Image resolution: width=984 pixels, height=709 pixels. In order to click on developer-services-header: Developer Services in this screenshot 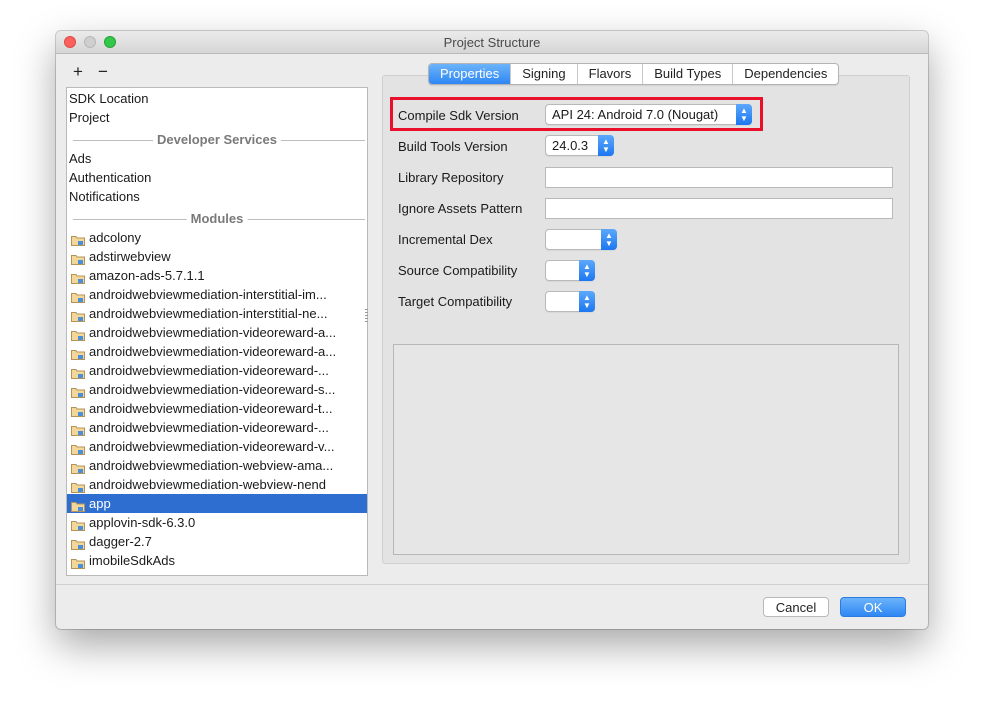, I will do `click(217, 139)`.